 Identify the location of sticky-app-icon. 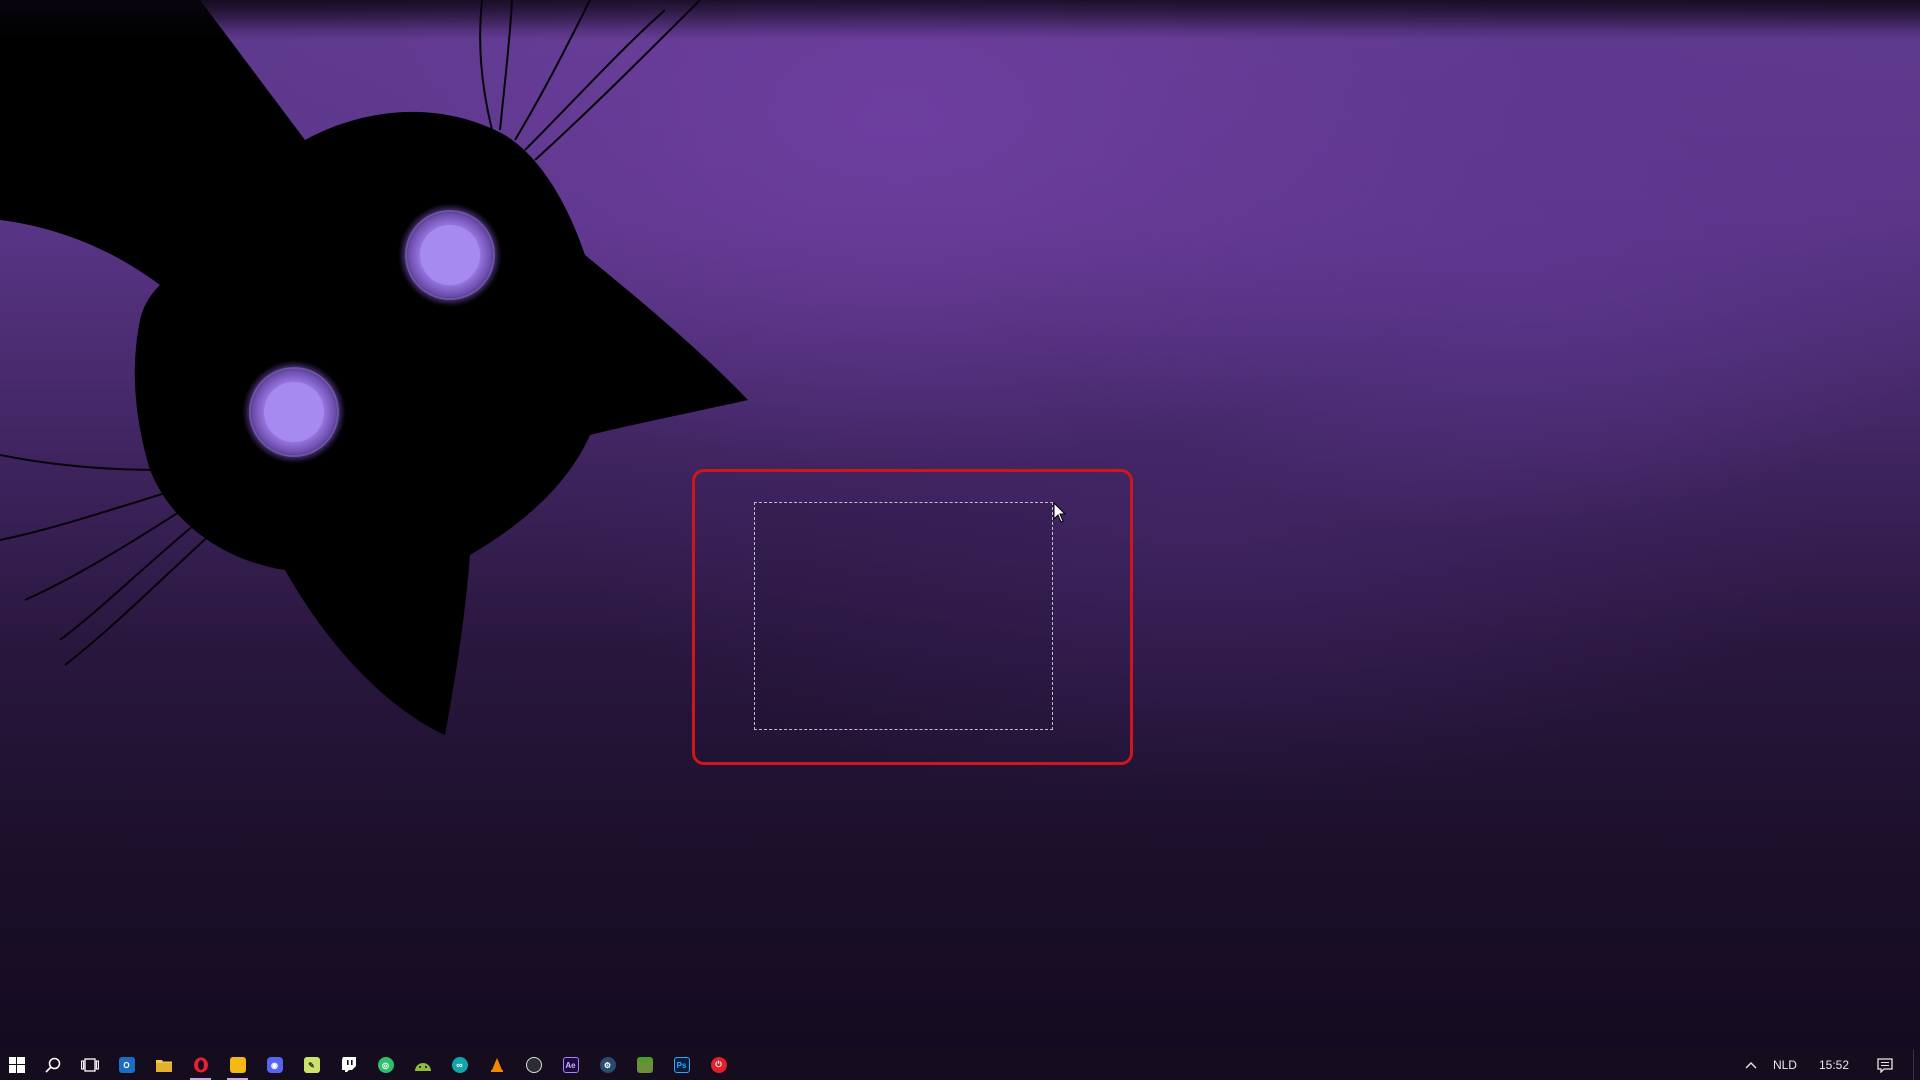
(237, 1065).